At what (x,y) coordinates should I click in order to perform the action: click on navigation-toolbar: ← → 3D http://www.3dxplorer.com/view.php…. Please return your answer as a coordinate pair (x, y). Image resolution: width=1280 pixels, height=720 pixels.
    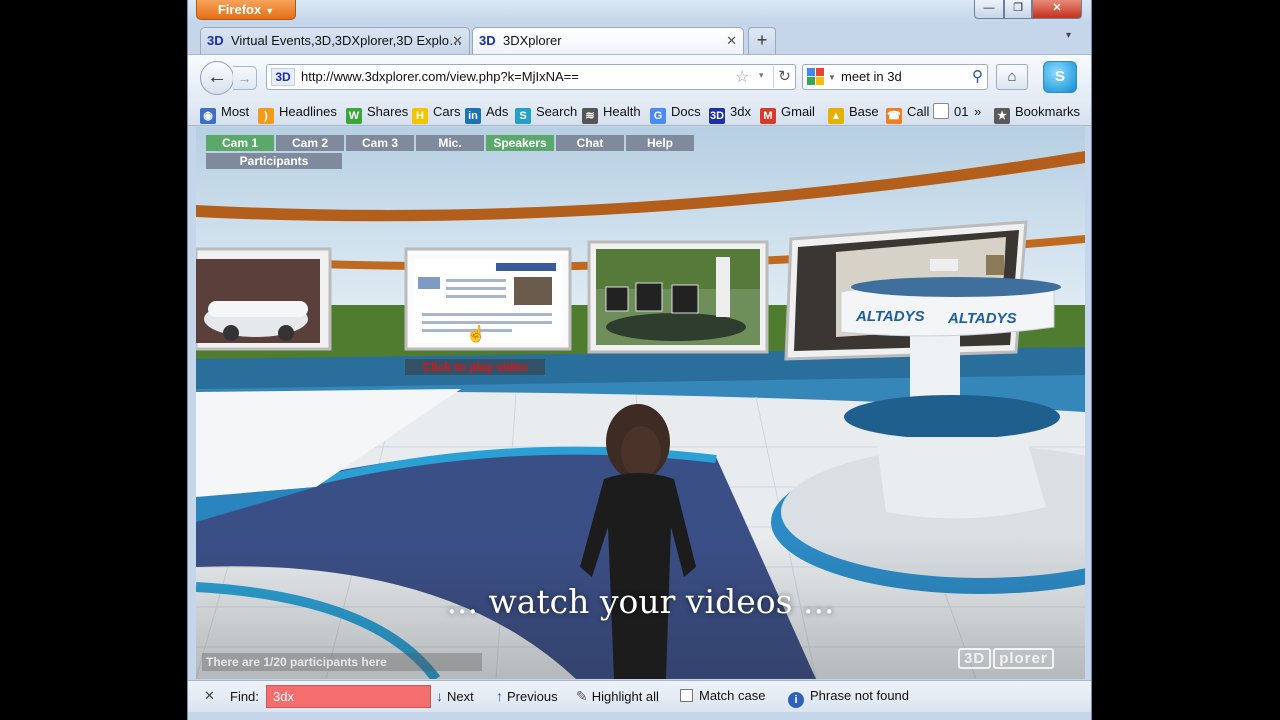
    Looking at the image, I should click on (639, 76).